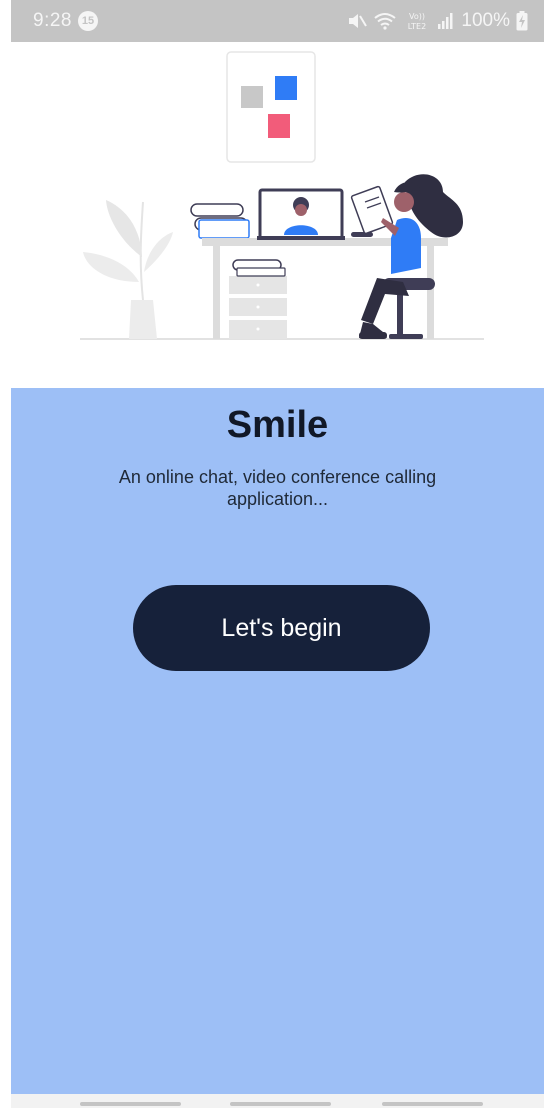  Describe the element at coordinates (446, 21) in the screenshot. I see `signal-icon` at that location.